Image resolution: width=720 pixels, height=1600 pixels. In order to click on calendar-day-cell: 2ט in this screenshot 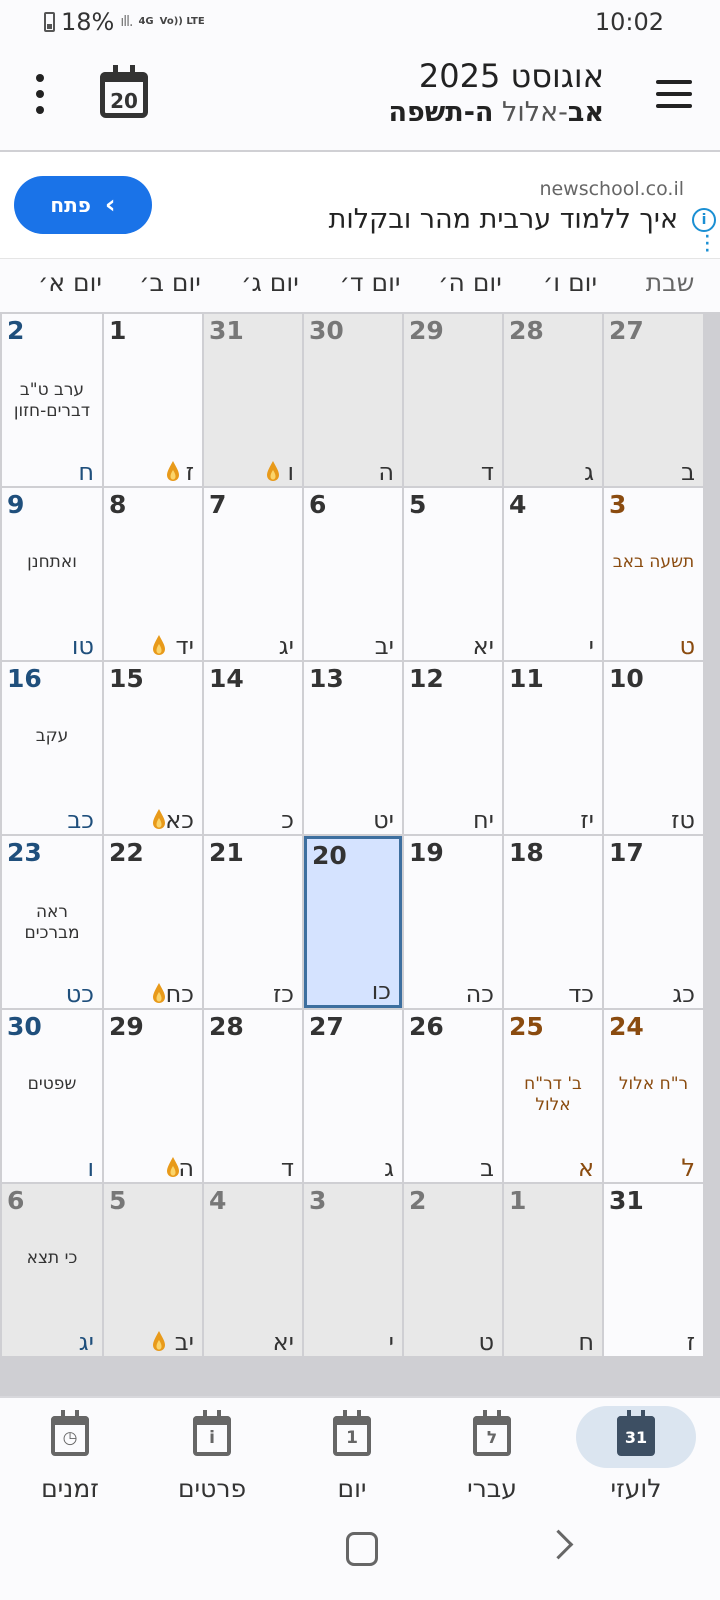, I will do `click(453, 1270)`.